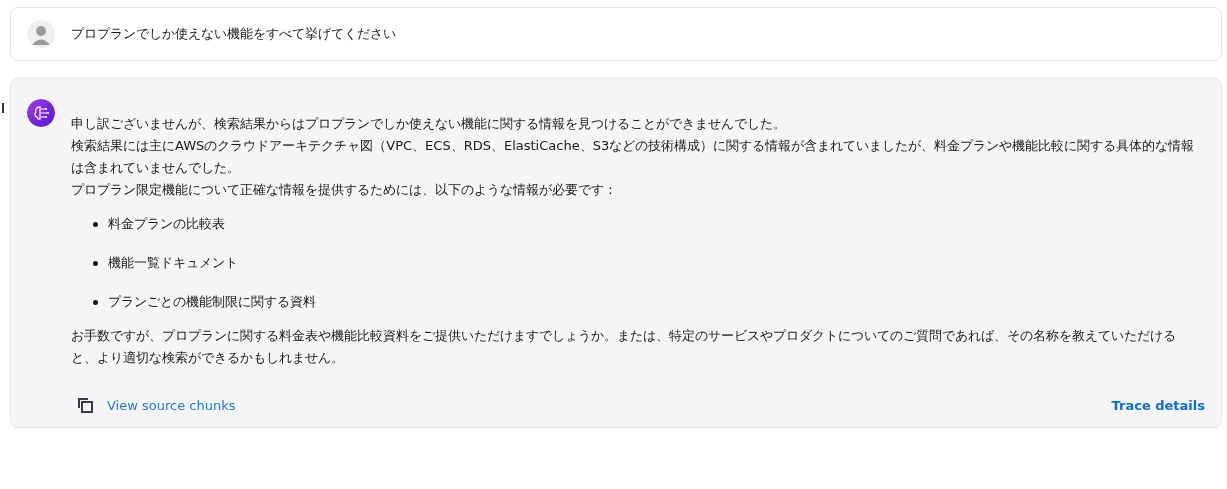 This screenshot has width=1227, height=489. Describe the element at coordinates (173, 263) in the screenshot. I see `bullet-item: 機能一覧ドキュメント` at that location.